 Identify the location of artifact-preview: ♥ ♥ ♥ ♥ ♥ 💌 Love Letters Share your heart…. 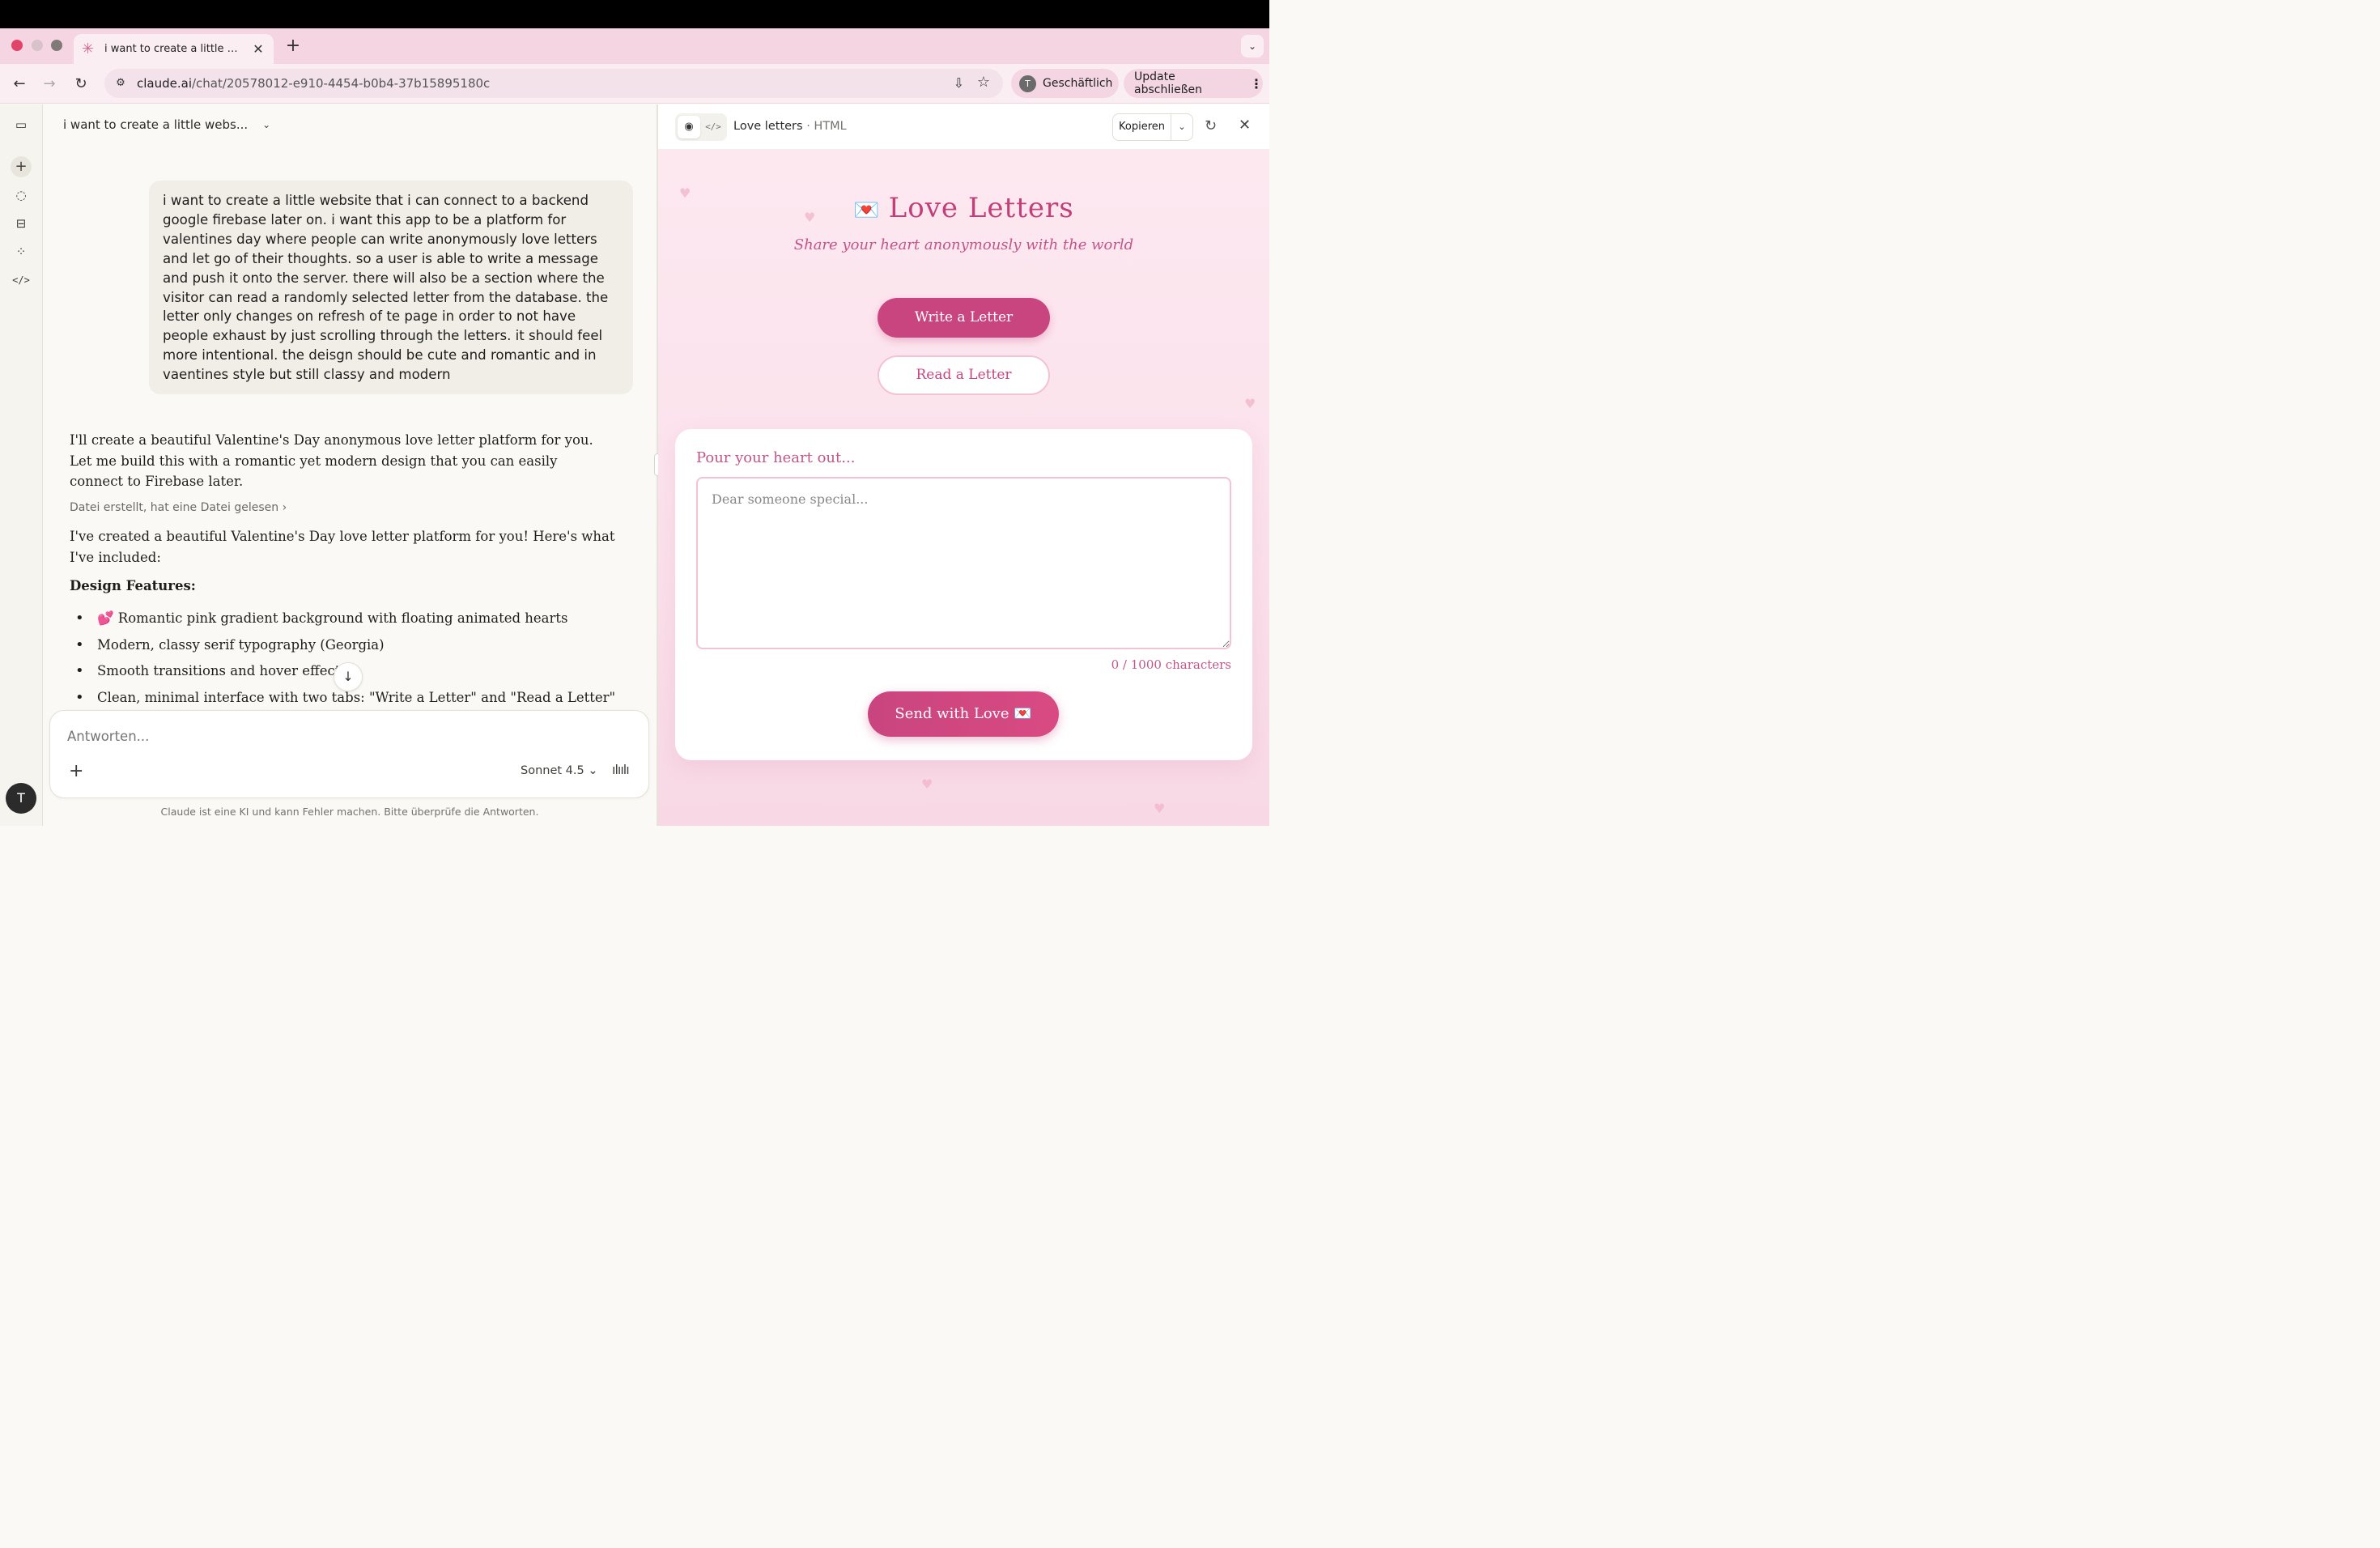
(963, 488).